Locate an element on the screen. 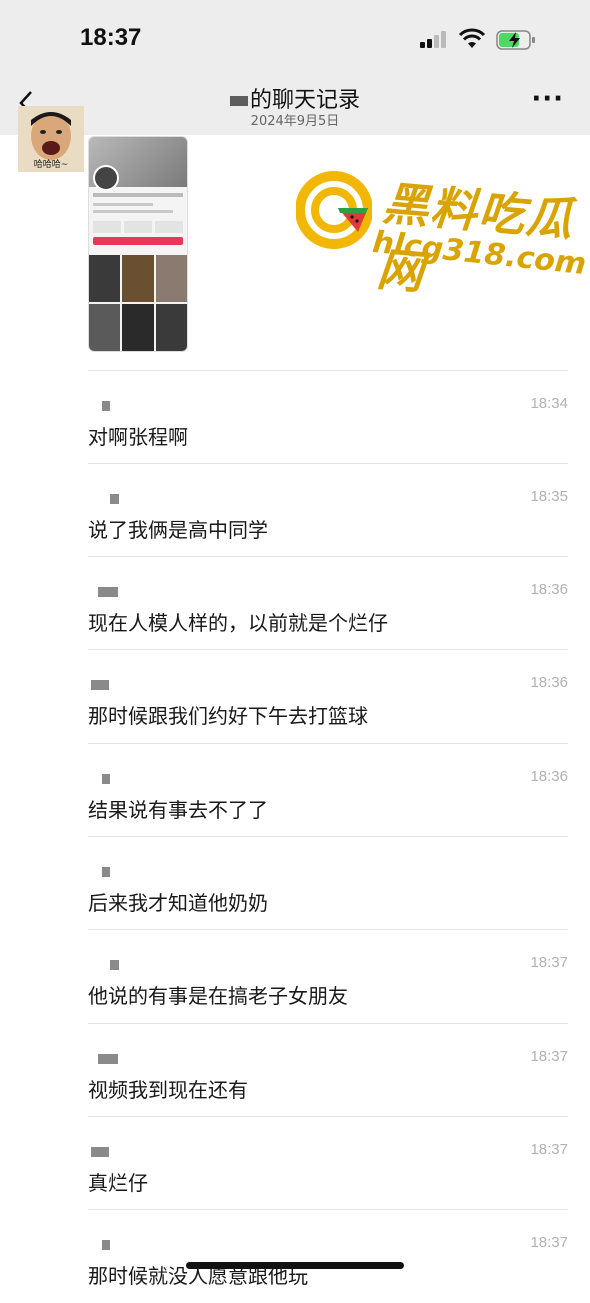 The image size is (590, 1303). video-thumbnail-grid is located at coordinates (138, 303).